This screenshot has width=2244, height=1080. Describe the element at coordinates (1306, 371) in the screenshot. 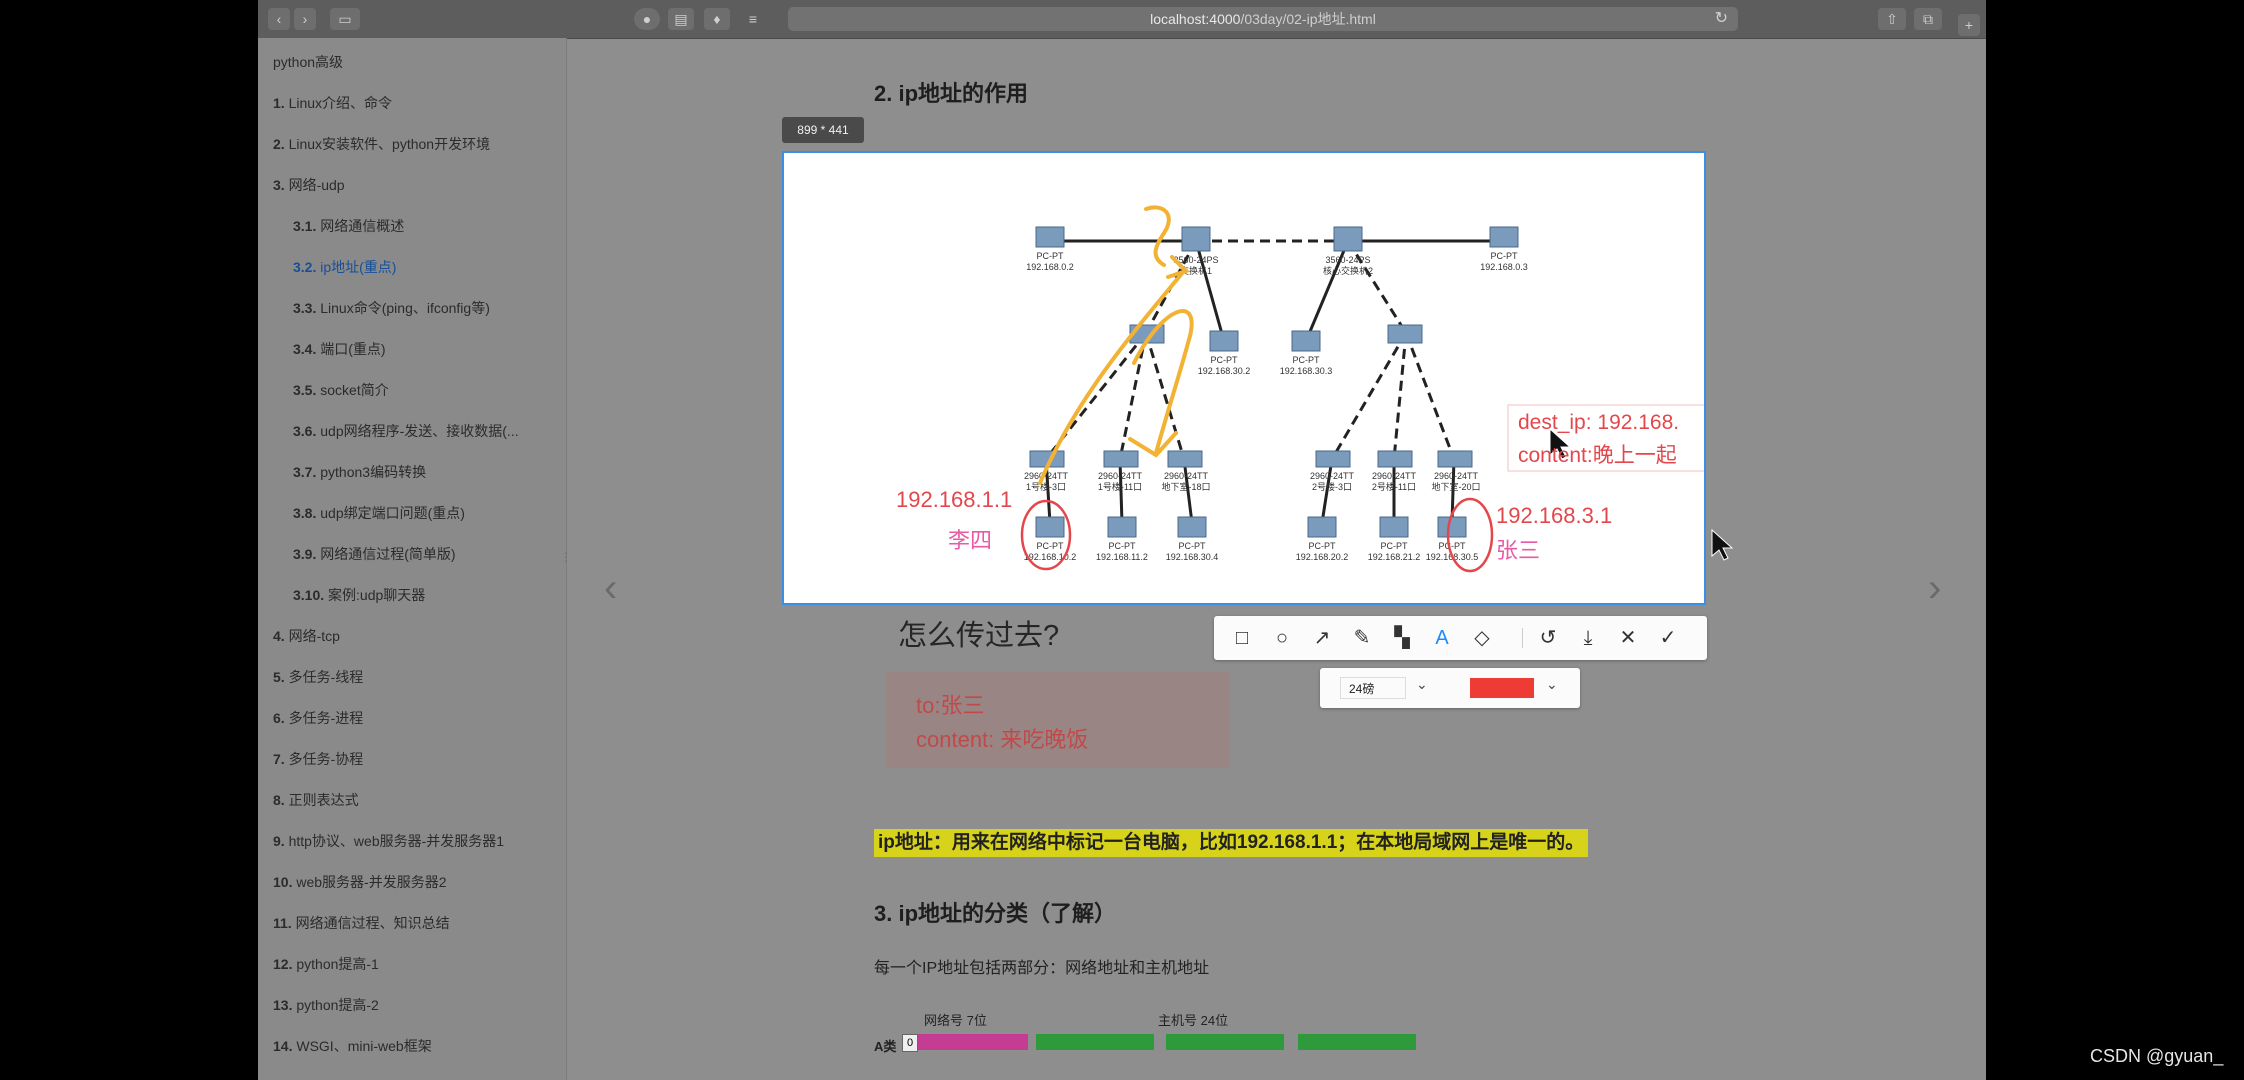

I see `node-label: 192.168.30.3` at that location.